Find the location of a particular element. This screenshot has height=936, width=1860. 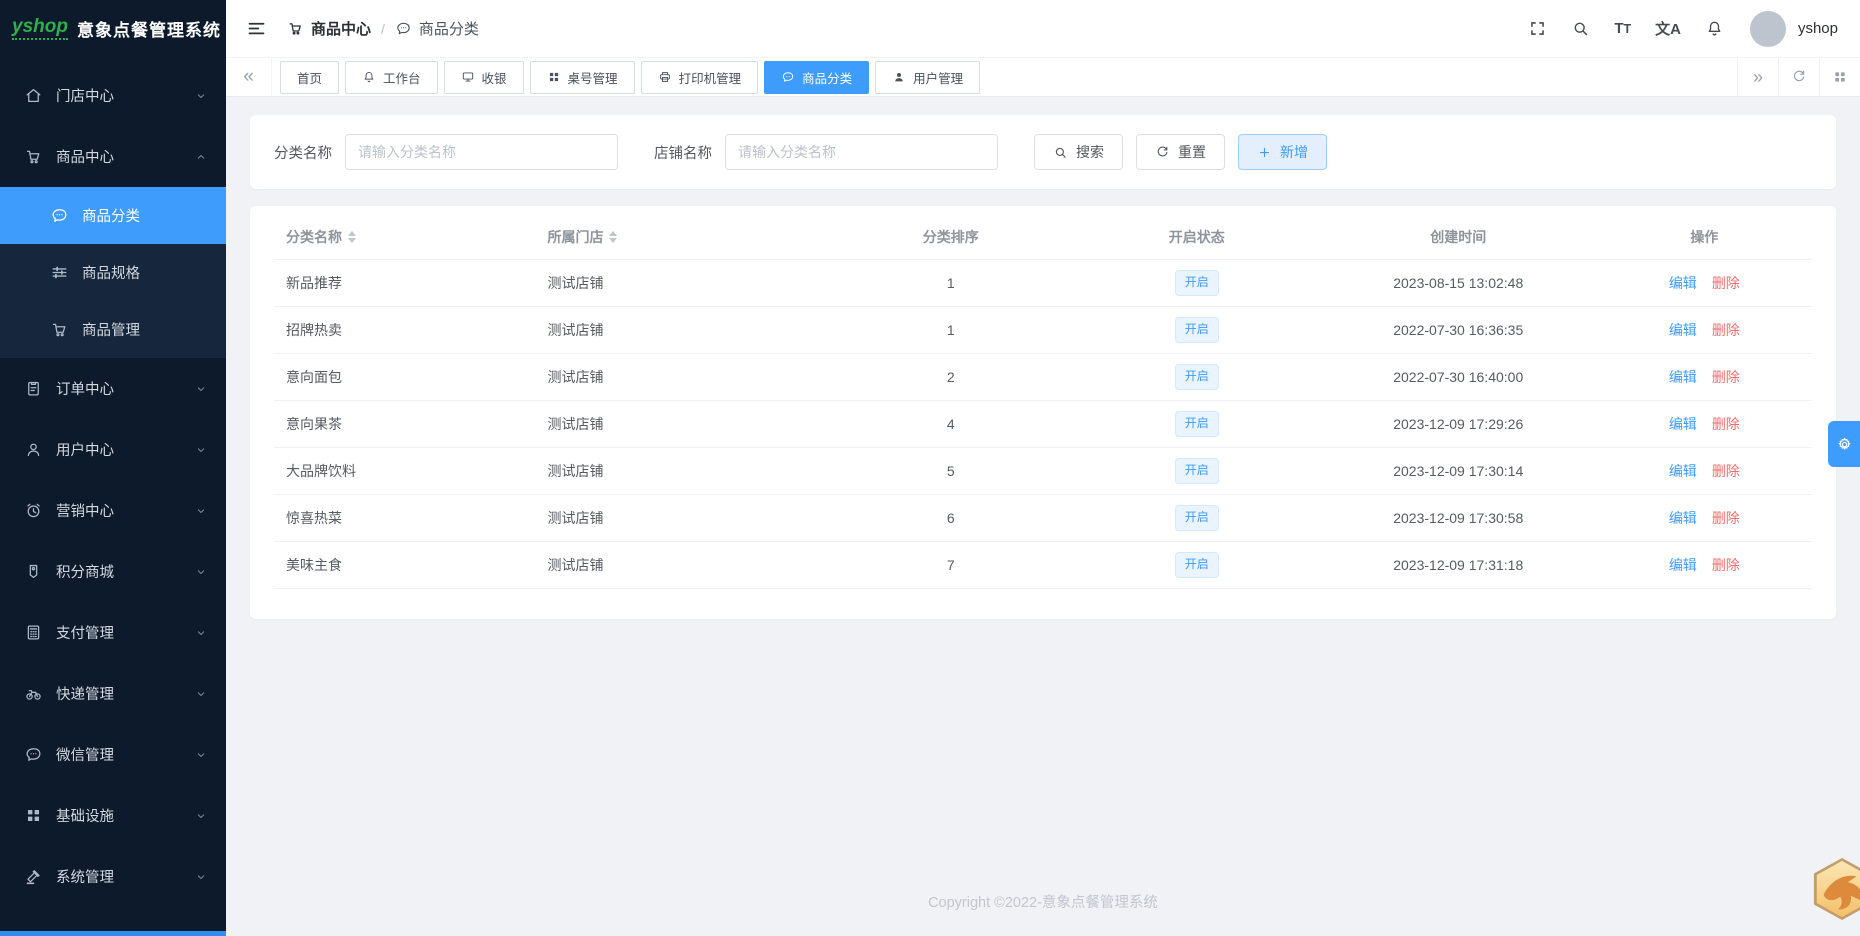

breadcrumb: 商品中心 / 商品分类 is located at coordinates (383, 28).